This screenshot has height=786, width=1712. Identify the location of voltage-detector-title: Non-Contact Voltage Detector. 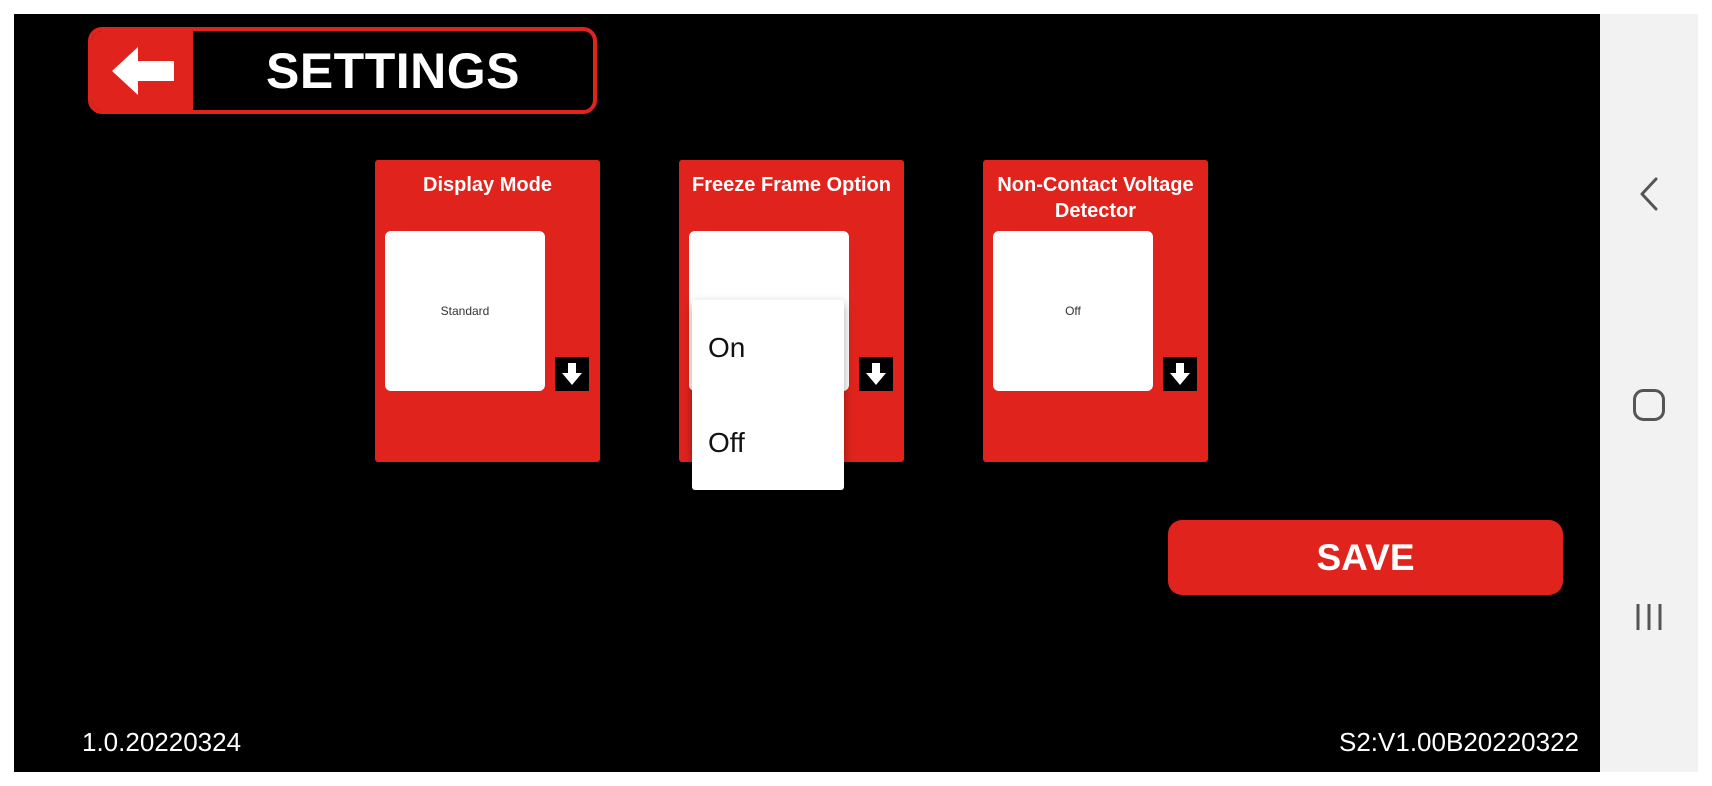
(1095, 198).